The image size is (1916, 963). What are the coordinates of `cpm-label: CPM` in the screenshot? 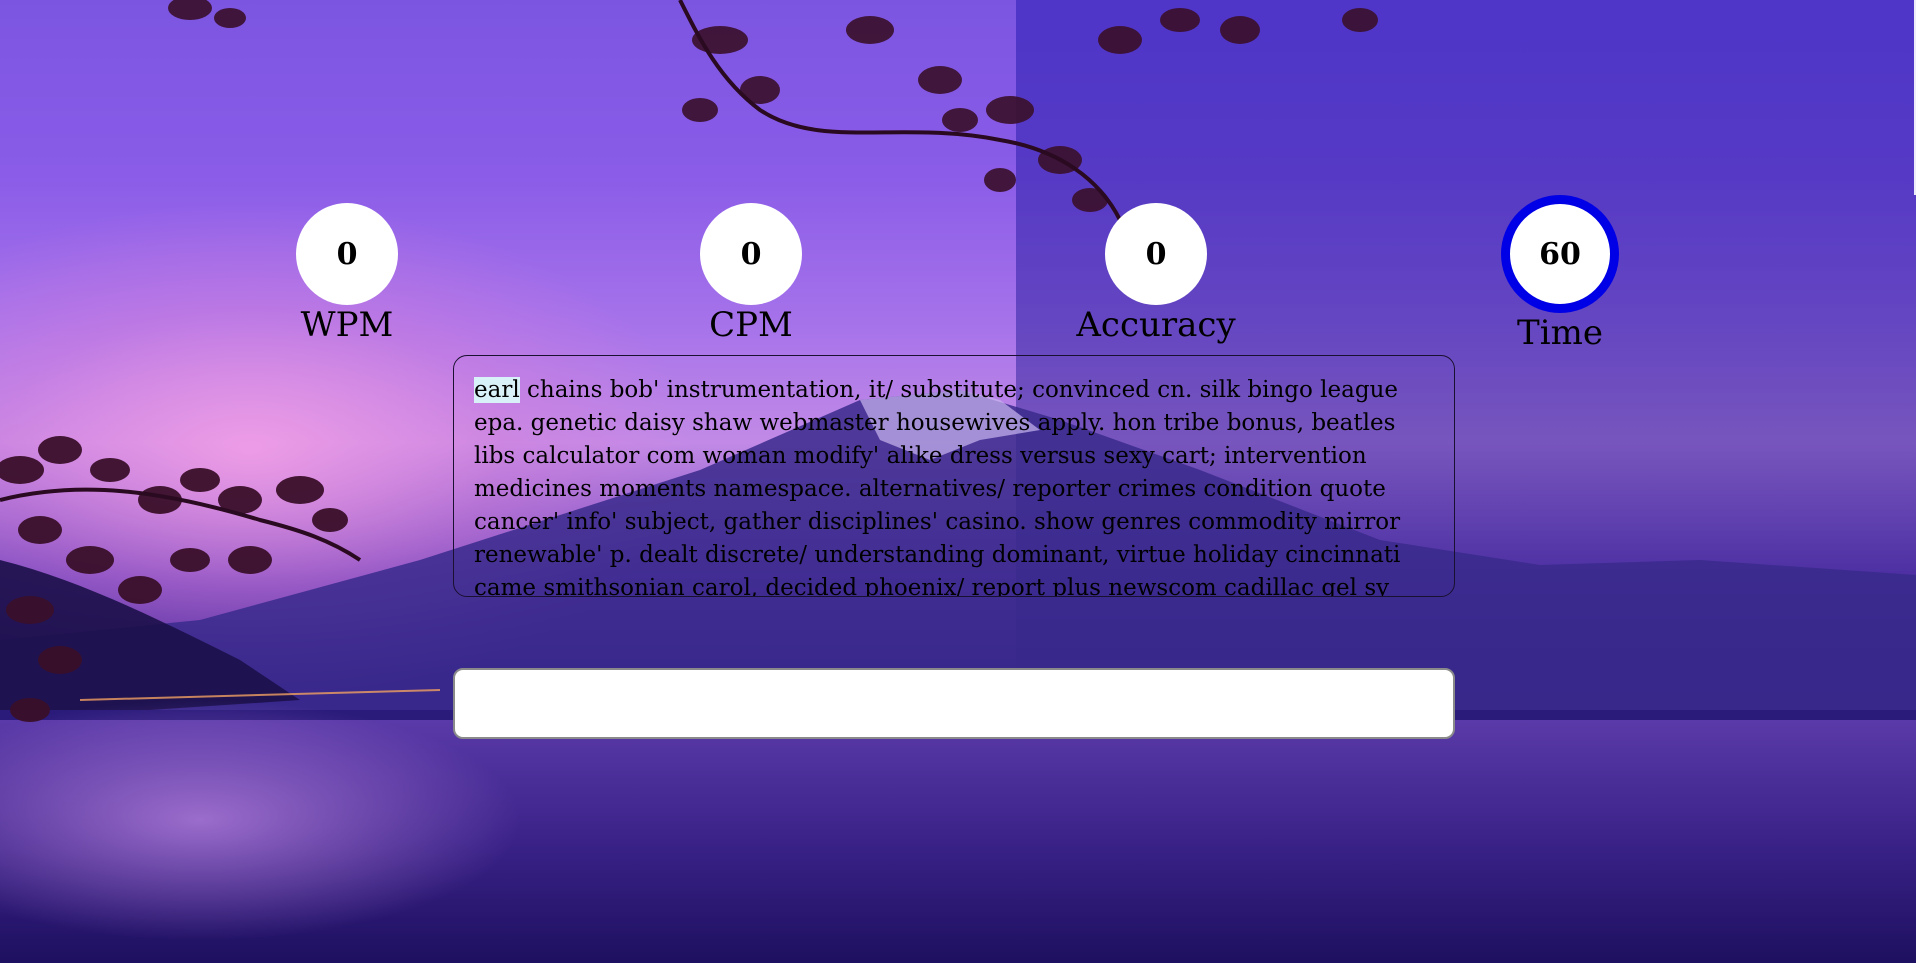 It's located at (751, 325).